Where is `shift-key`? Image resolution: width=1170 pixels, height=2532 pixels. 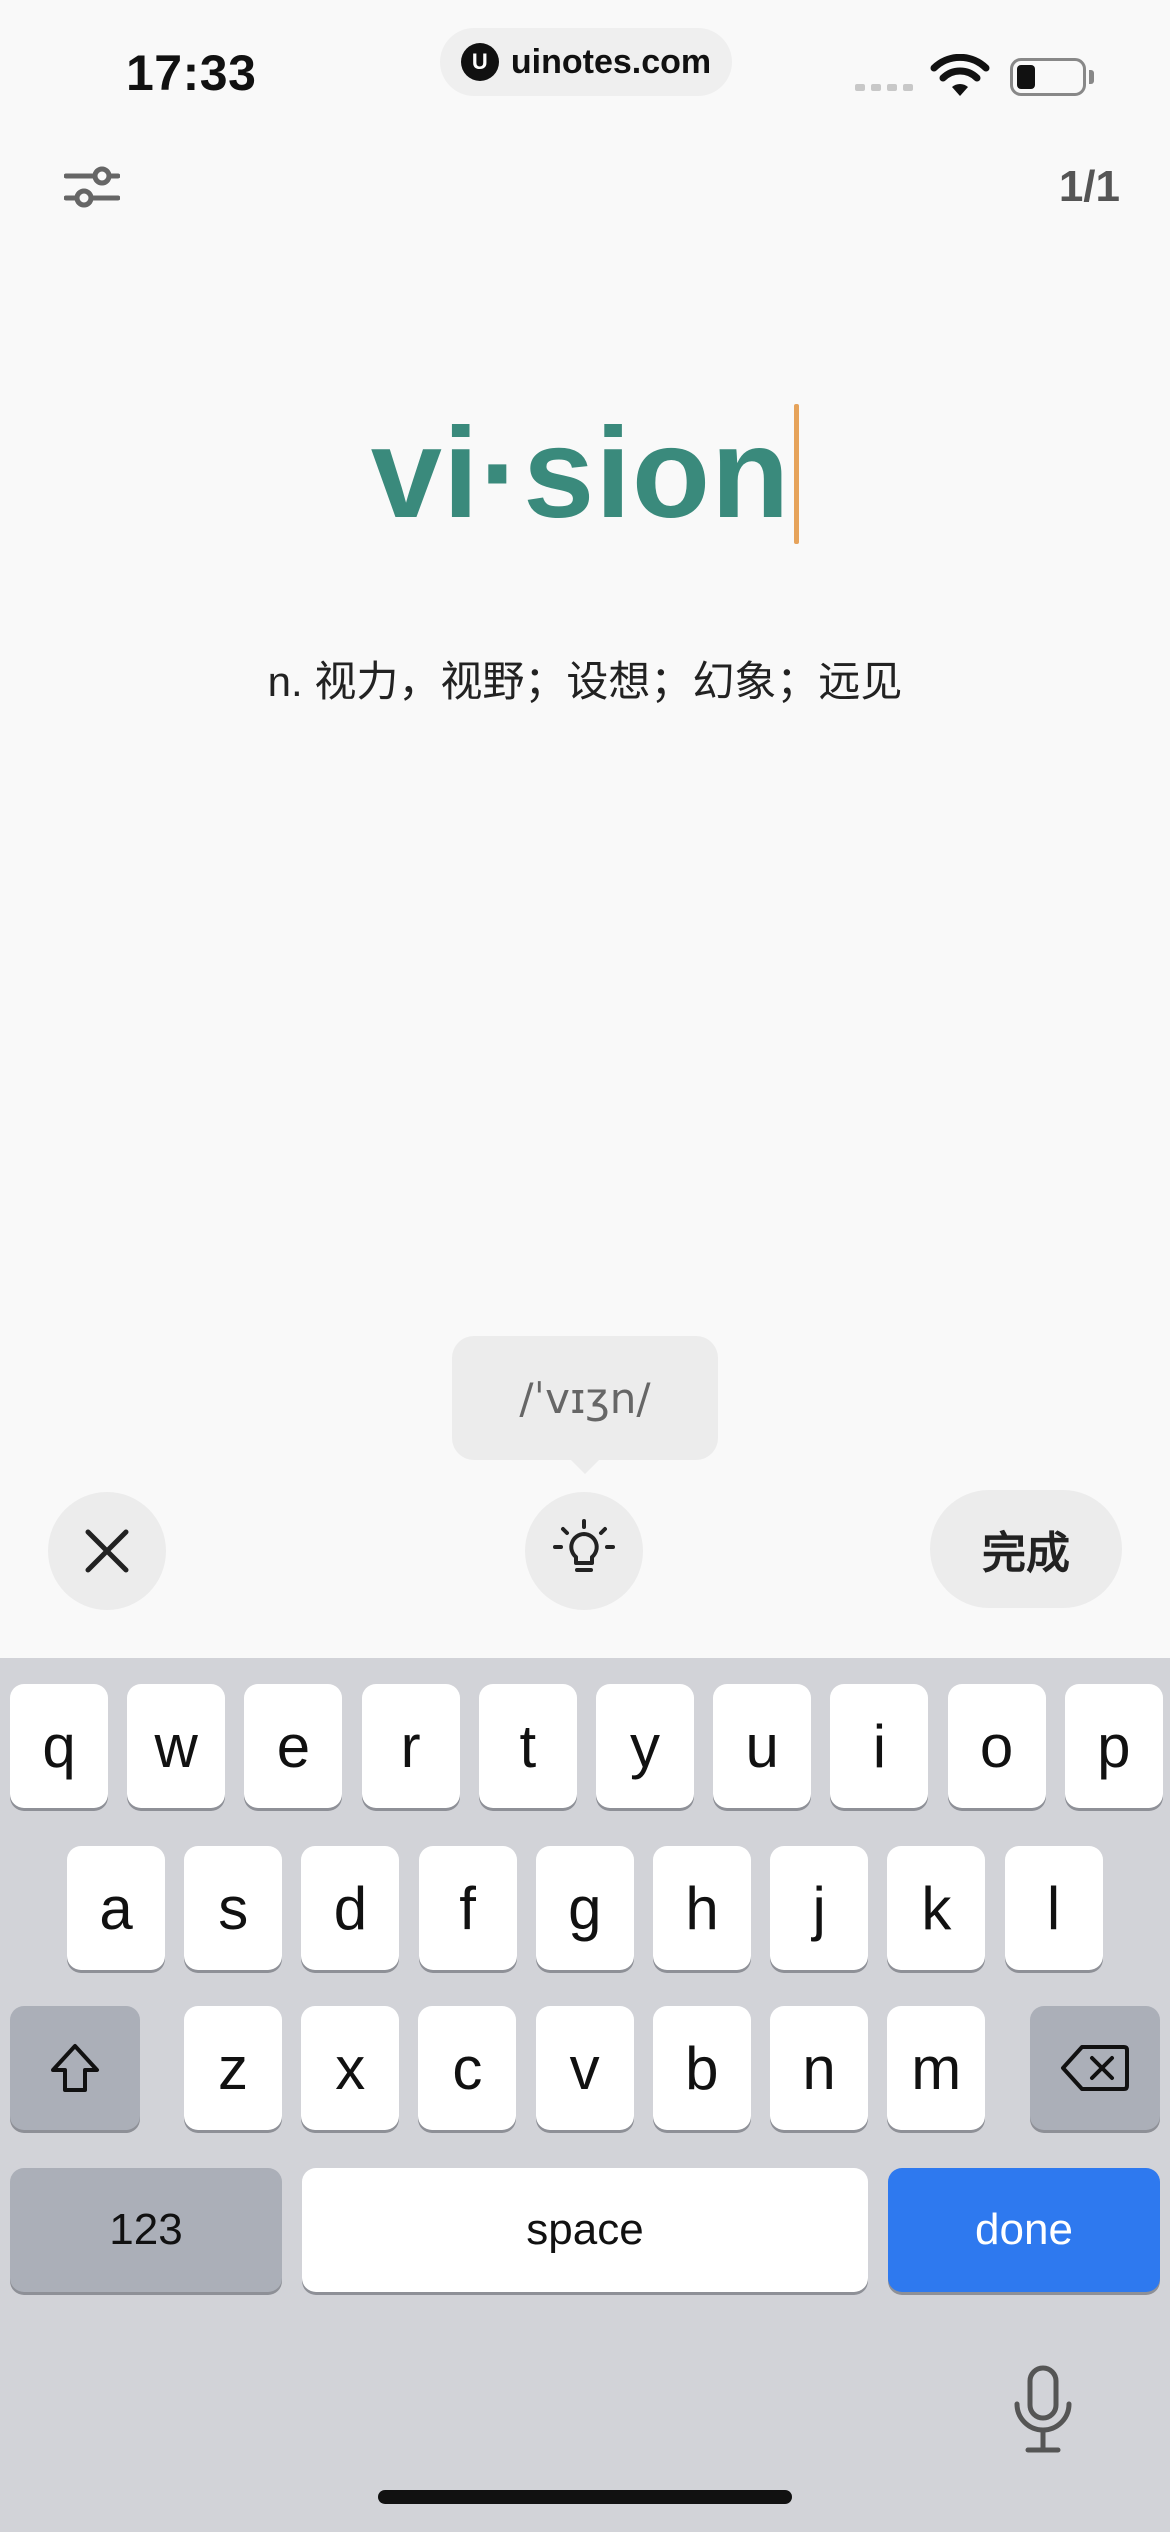 shift-key is located at coordinates (75, 2068).